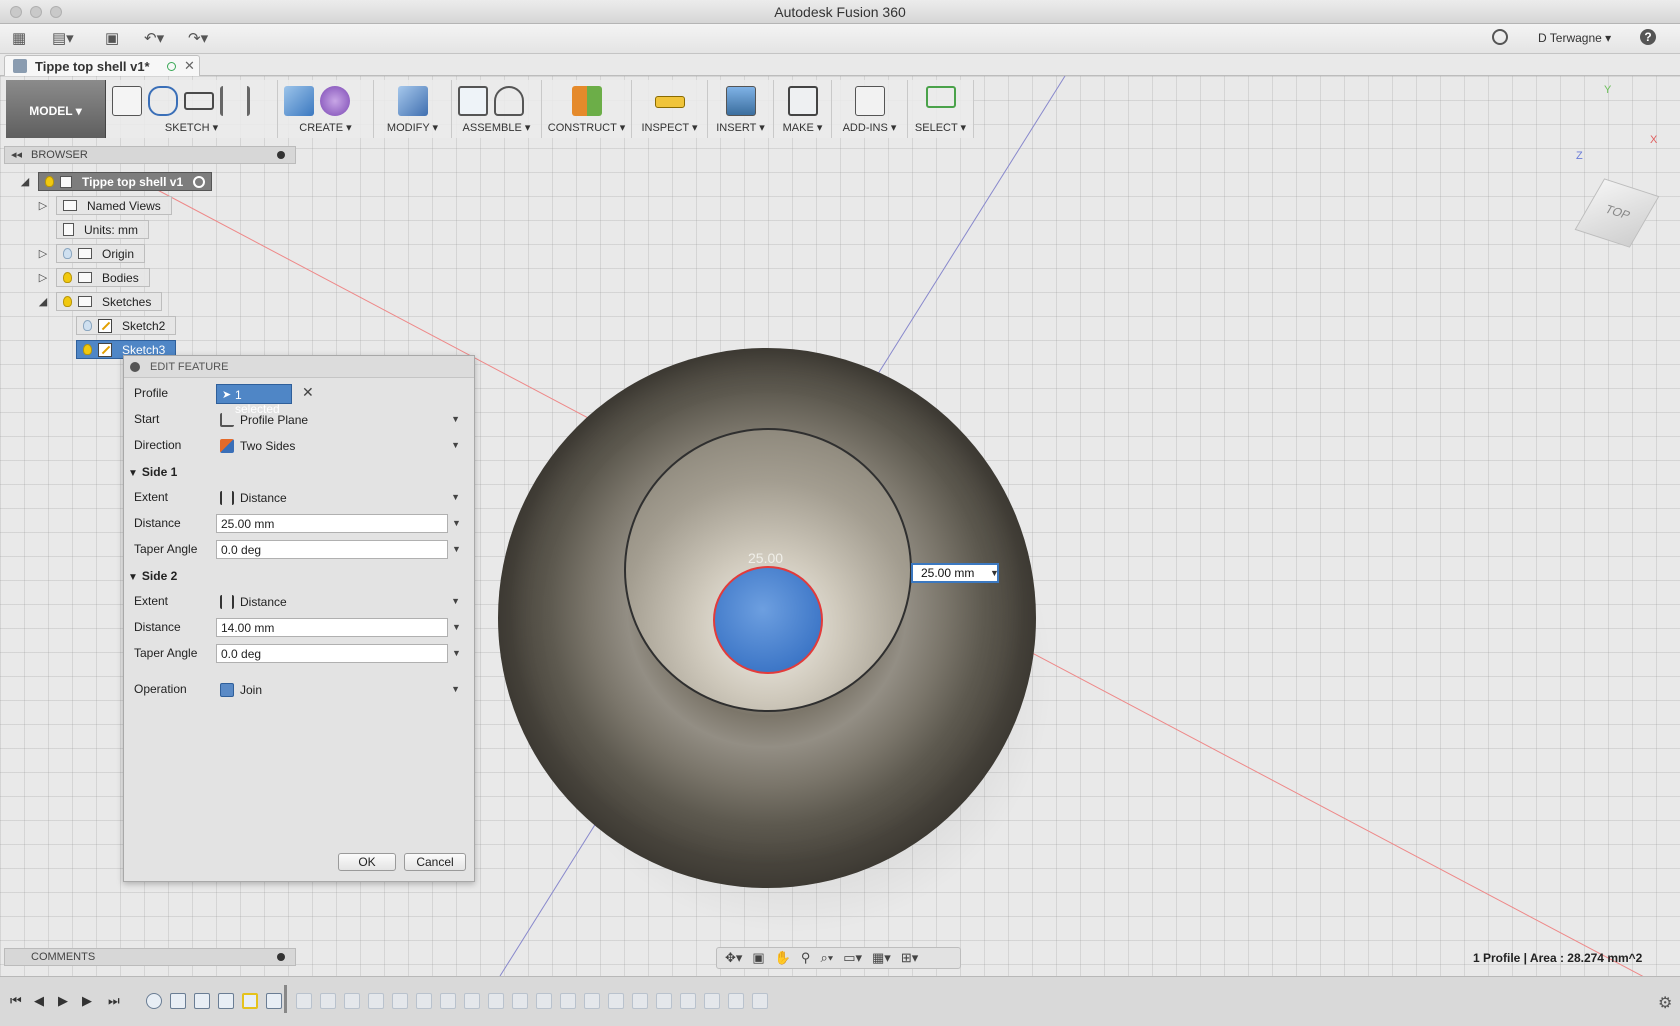  Describe the element at coordinates (367, 862) in the screenshot. I see `ok-button: OK` at that location.